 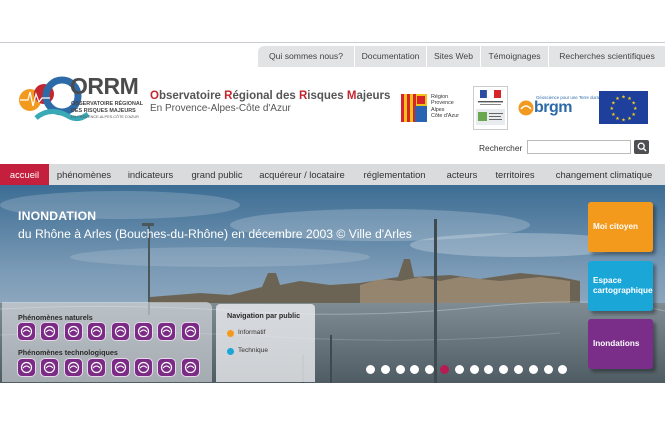 I want to click on logo-tagline-3: EN PROVENCE-ALPES-CÔTE D'AZUR, so click(x=105, y=117).